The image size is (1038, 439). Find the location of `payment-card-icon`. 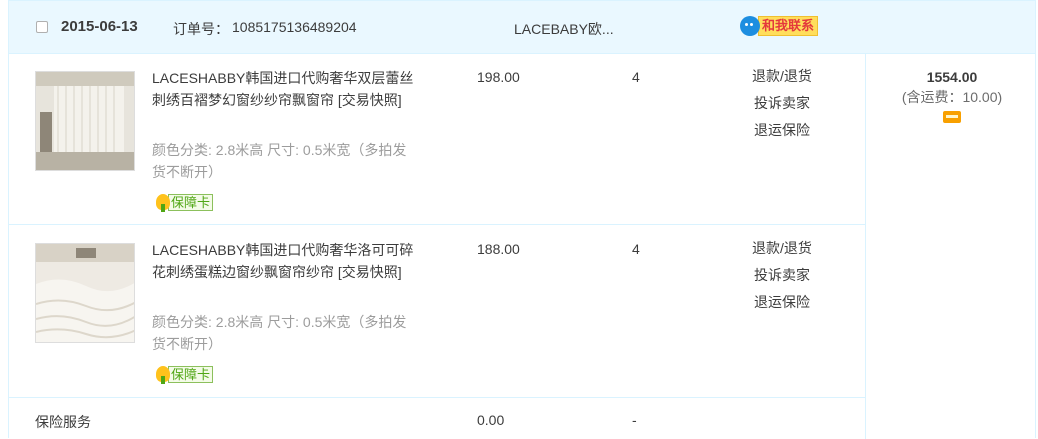

payment-card-icon is located at coordinates (952, 117).